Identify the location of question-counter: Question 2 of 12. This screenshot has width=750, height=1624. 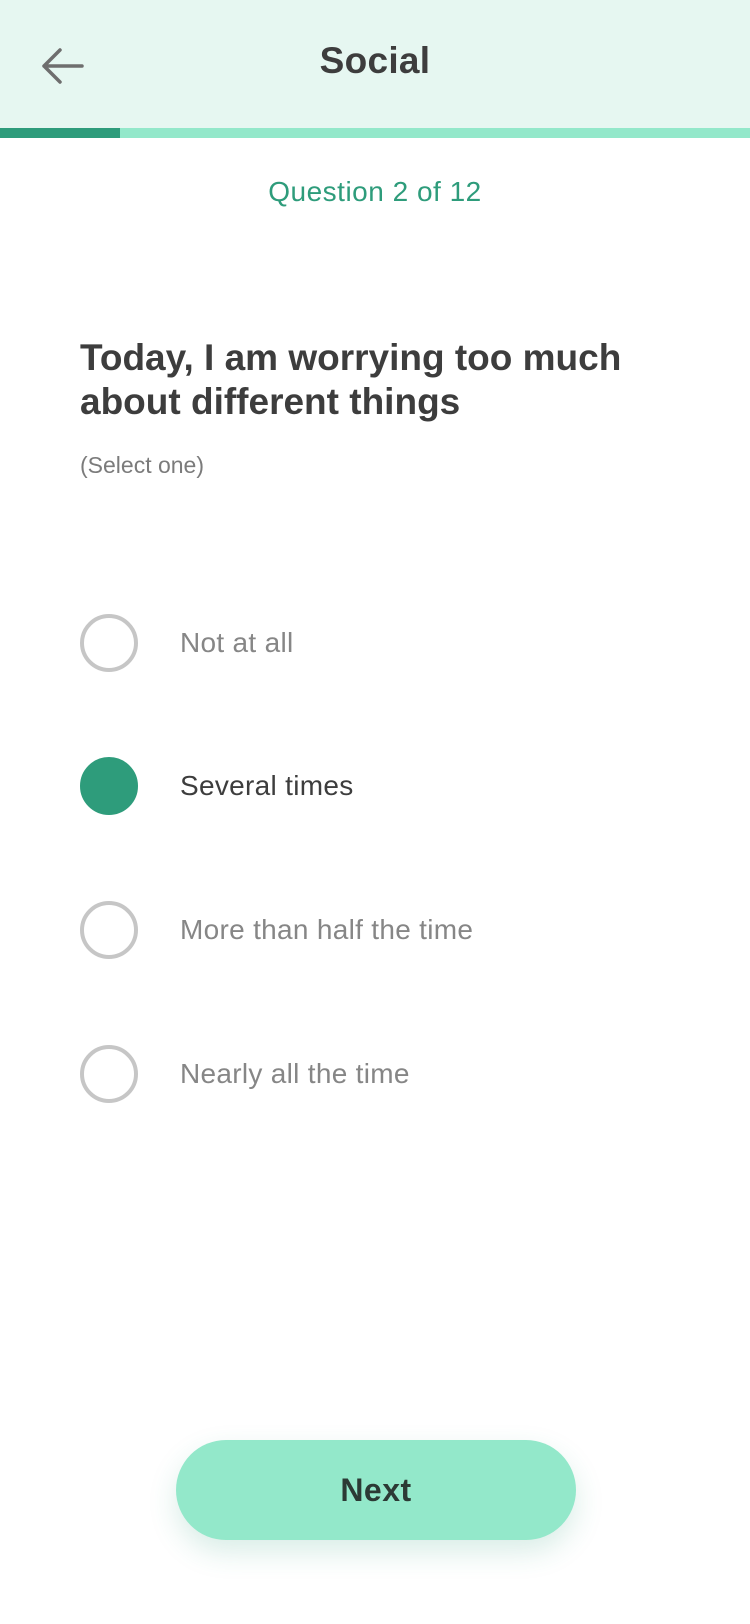
(375, 191).